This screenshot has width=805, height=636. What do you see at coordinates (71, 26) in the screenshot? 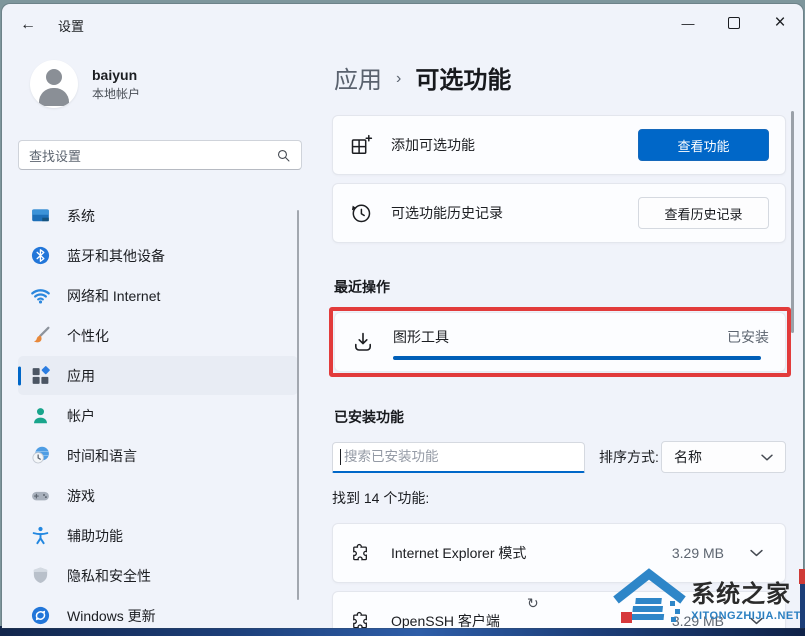
I see `window-title: 设置` at bounding box center [71, 26].